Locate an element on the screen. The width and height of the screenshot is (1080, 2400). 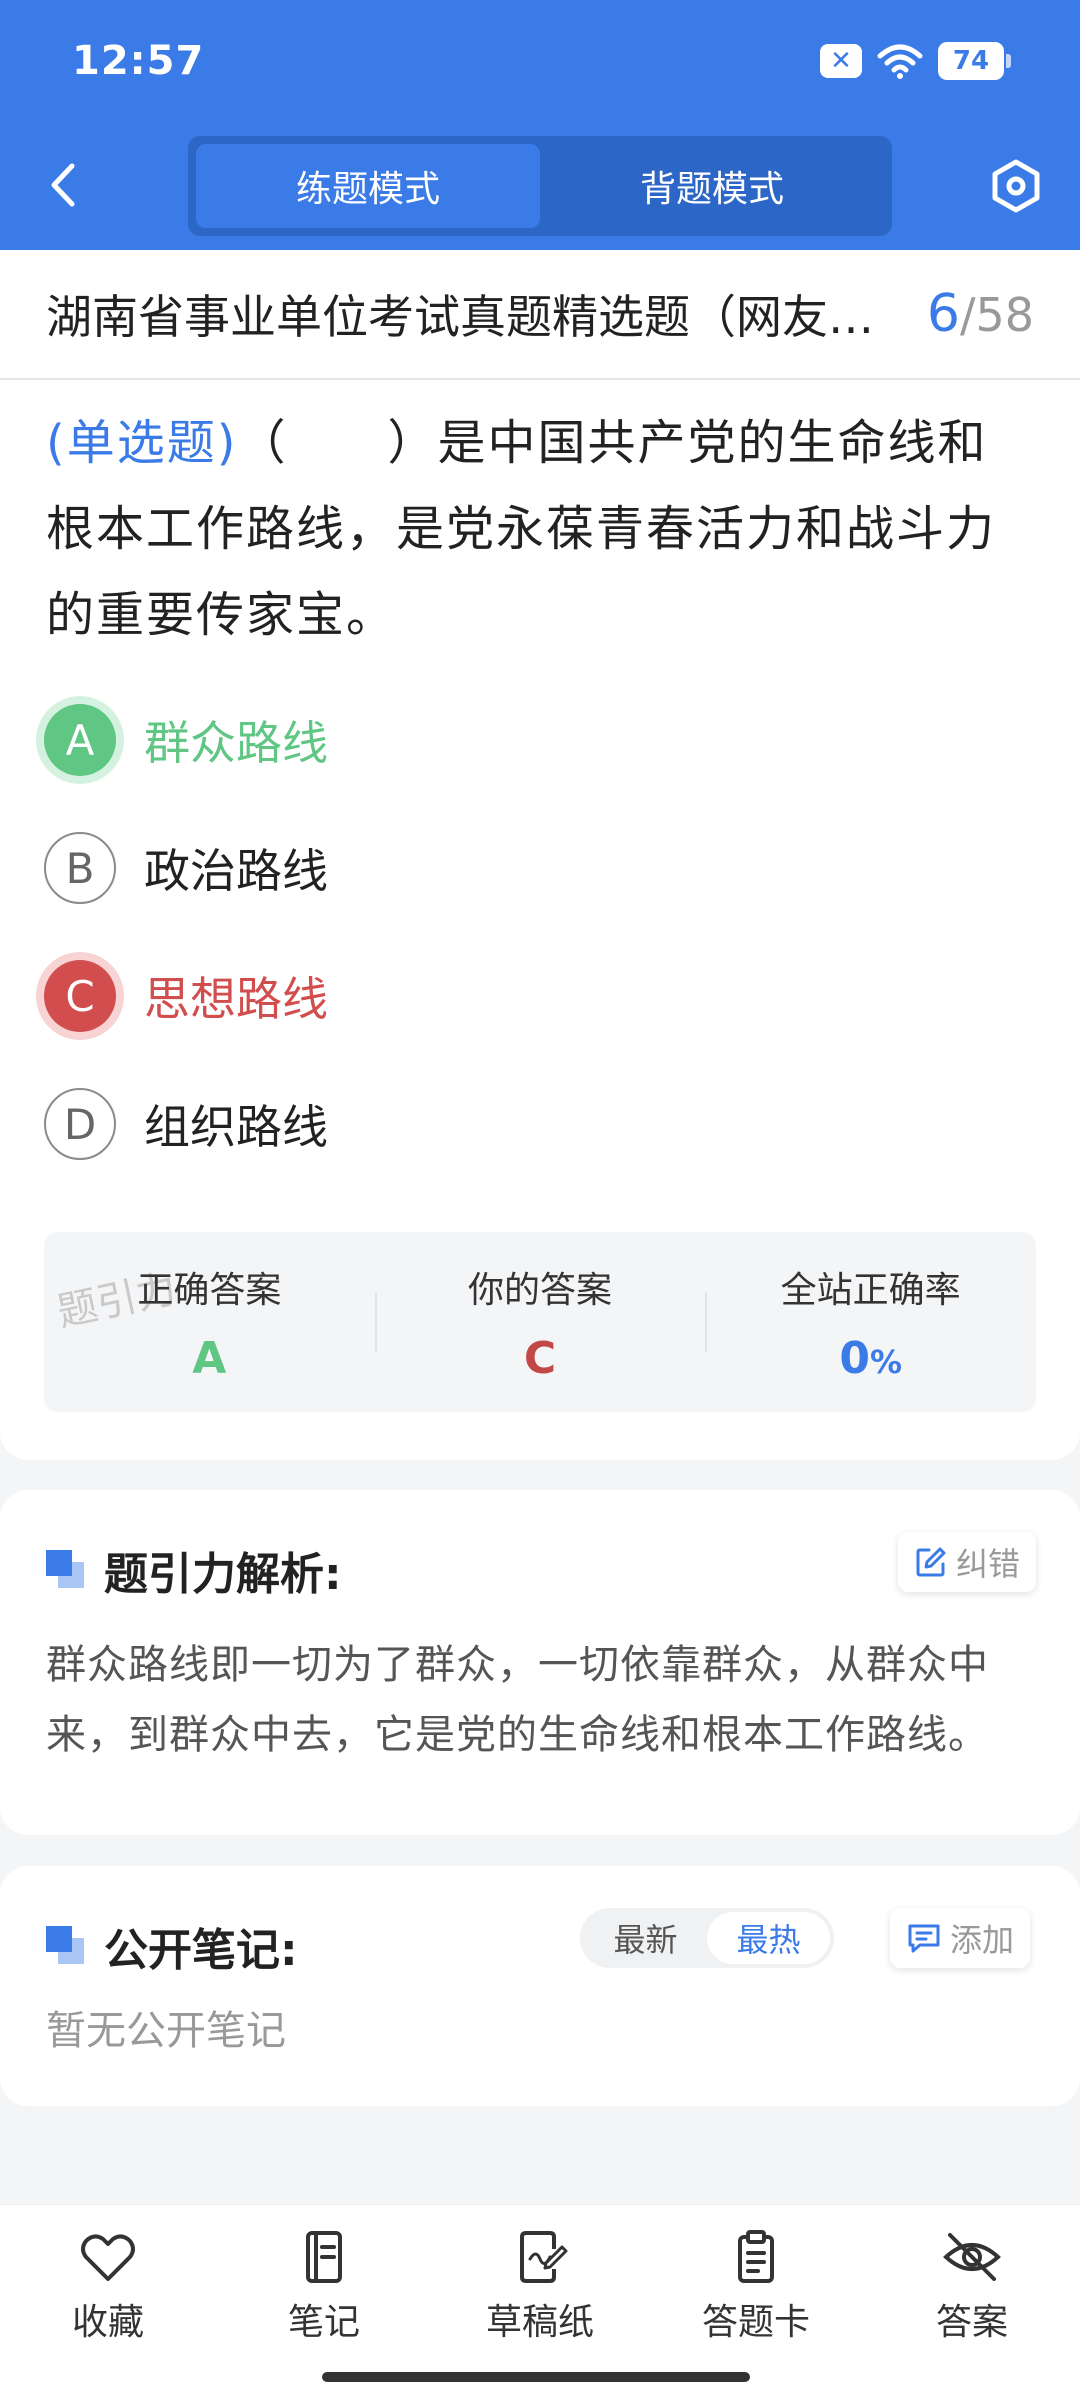
status-icons: ✕ 74 is located at coordinates (915, 61).